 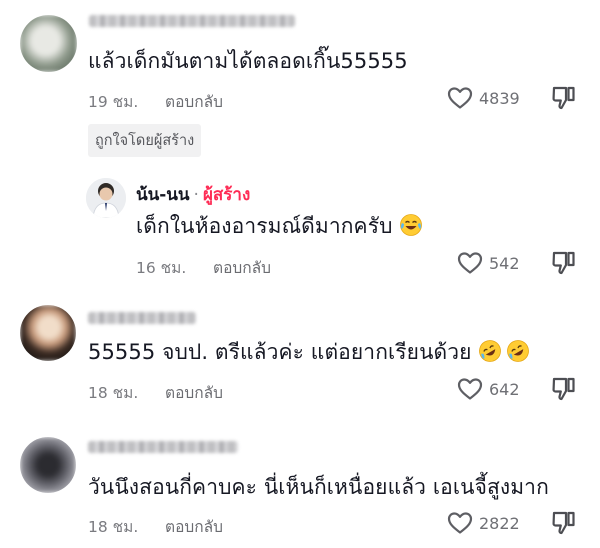 I want to click on like-button: 4839, so click(x=483, y=98).